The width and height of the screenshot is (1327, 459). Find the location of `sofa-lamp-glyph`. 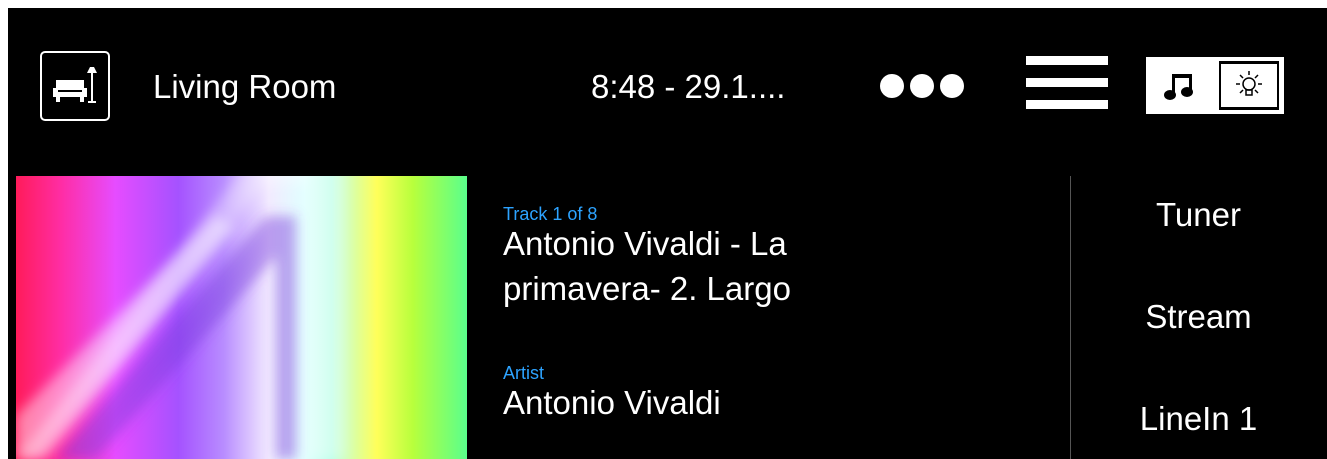

sofa-lamp-glyph is located at coordinates (75, 85).